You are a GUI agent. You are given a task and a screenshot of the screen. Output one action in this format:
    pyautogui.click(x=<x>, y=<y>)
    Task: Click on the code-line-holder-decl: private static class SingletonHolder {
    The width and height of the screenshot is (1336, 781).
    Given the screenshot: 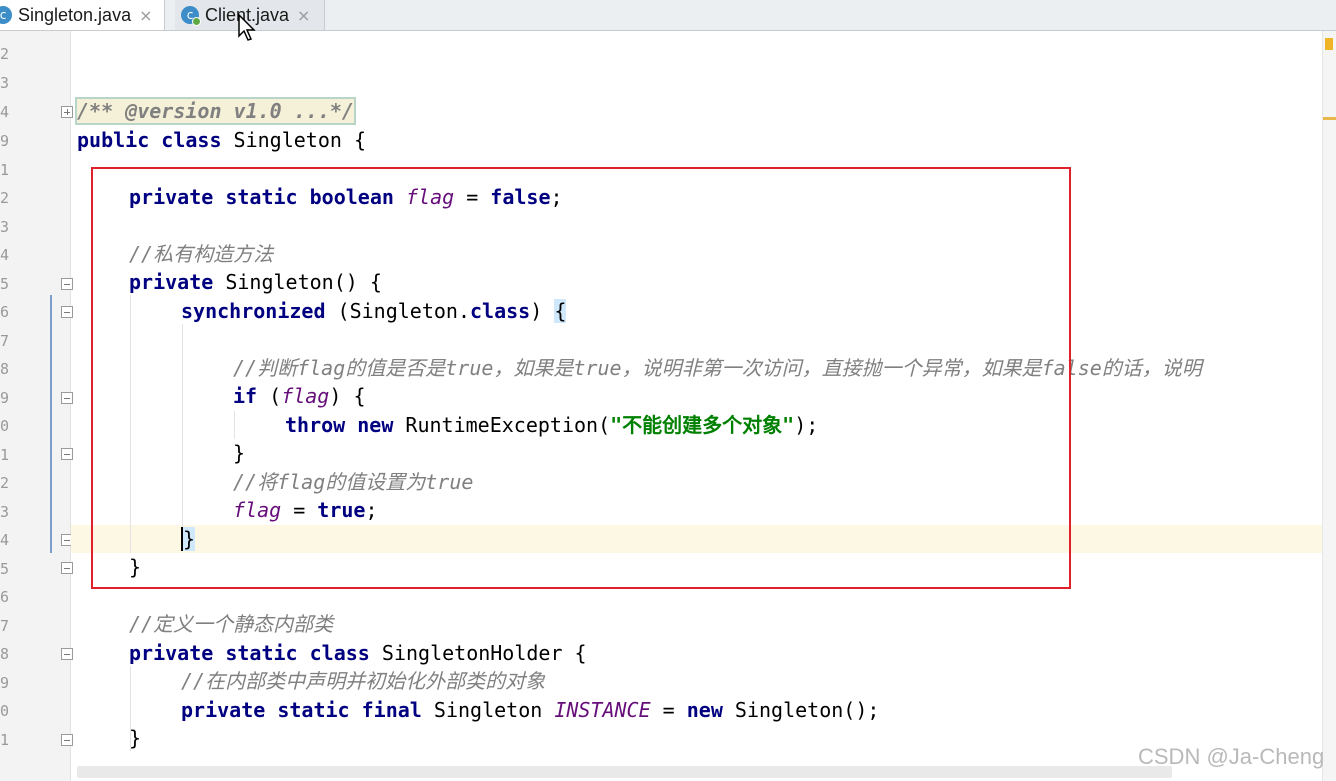 What is the action you would take?
    pyautogui.click(x=358, y=653)
    